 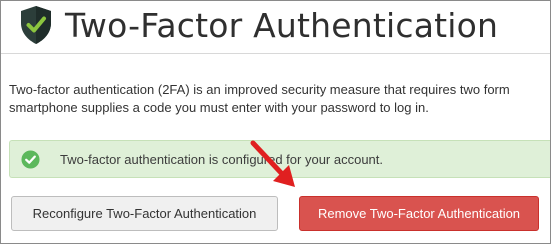 What do you see at coordinates (282, 25) in the screenshot?
I see `page-title: Two-Factor Authentication` at bounding box center [282, 25].